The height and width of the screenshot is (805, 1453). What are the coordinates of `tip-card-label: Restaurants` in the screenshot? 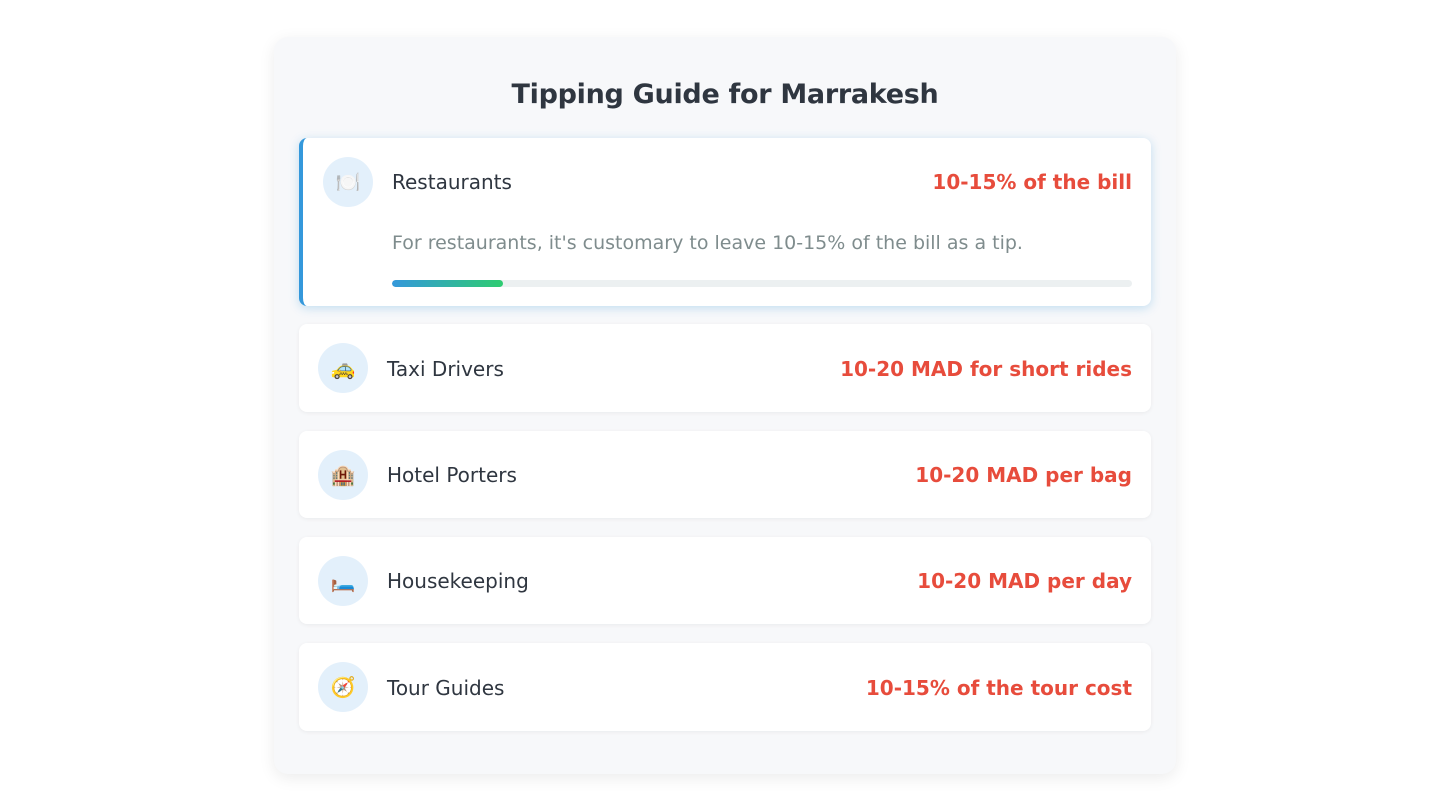 It's located at (452, 182).